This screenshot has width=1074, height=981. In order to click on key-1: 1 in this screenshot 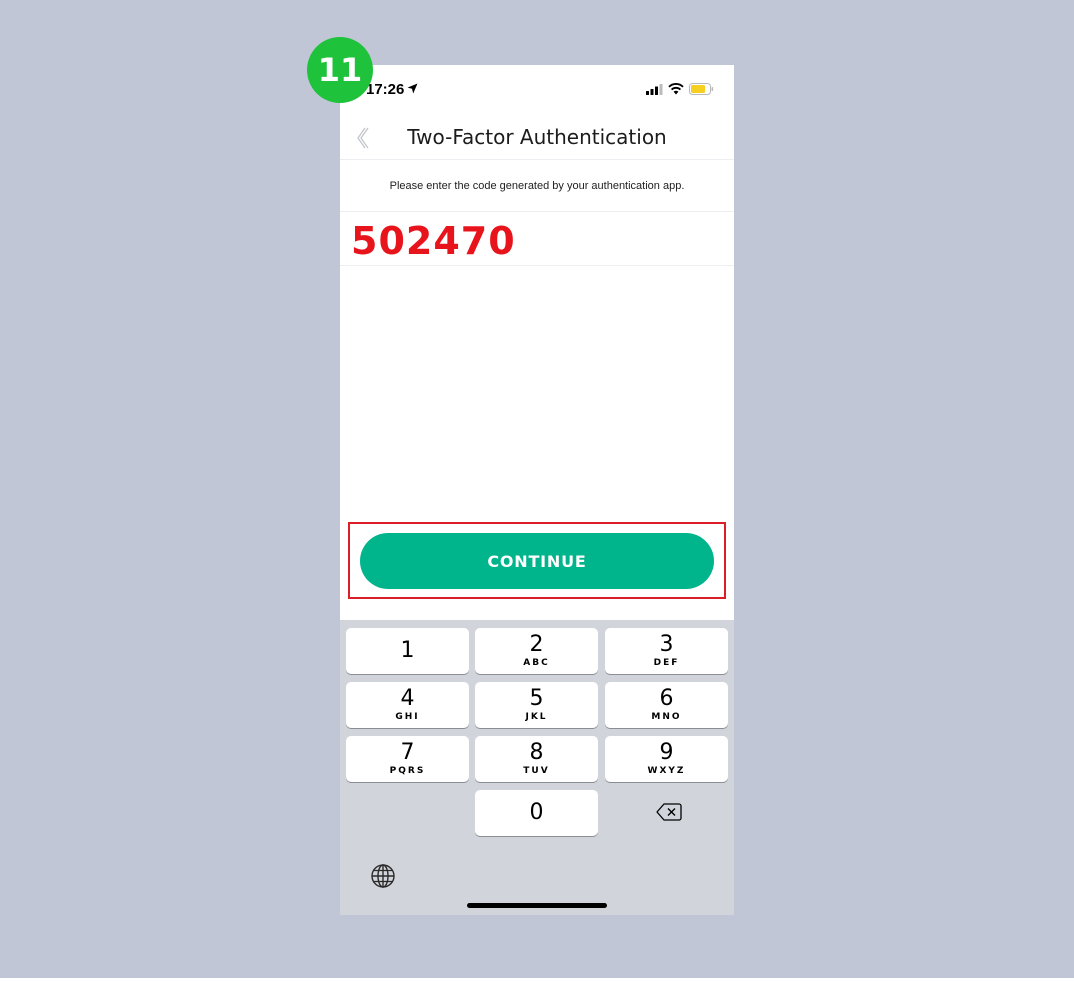, I will do `click(407, 651)`.